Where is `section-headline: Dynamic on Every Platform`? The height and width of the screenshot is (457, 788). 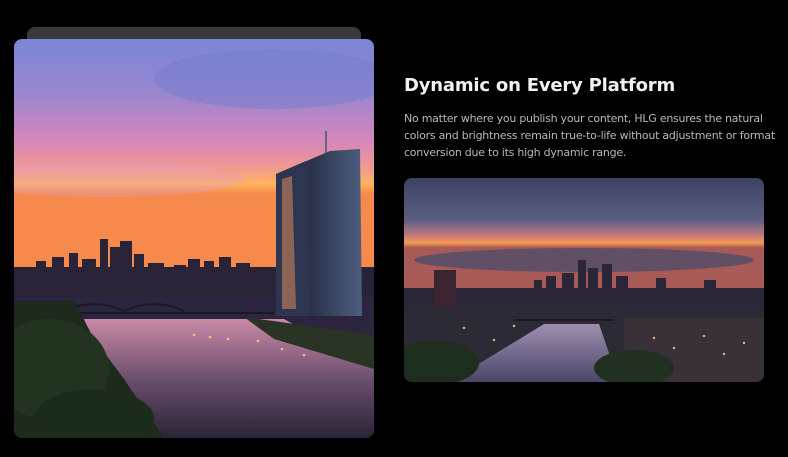
section-headline: Dynamic on Every Platform is located at coordinates (540, 85).